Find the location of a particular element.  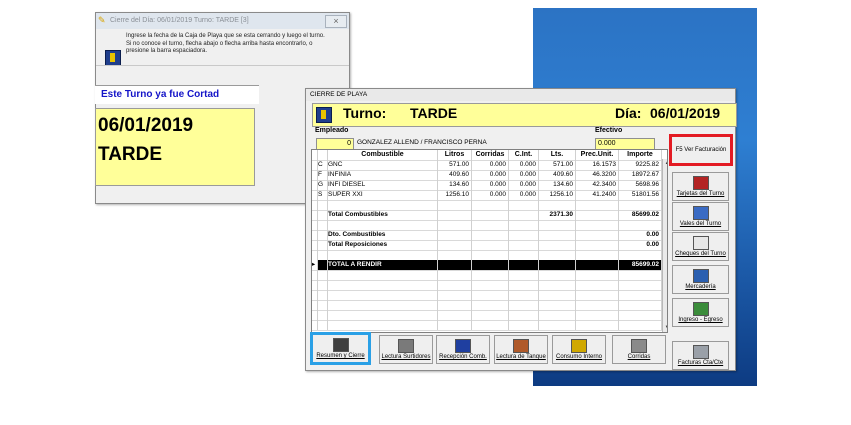

fuel-name: SUPER XXI is located at coordinates (383, 195).